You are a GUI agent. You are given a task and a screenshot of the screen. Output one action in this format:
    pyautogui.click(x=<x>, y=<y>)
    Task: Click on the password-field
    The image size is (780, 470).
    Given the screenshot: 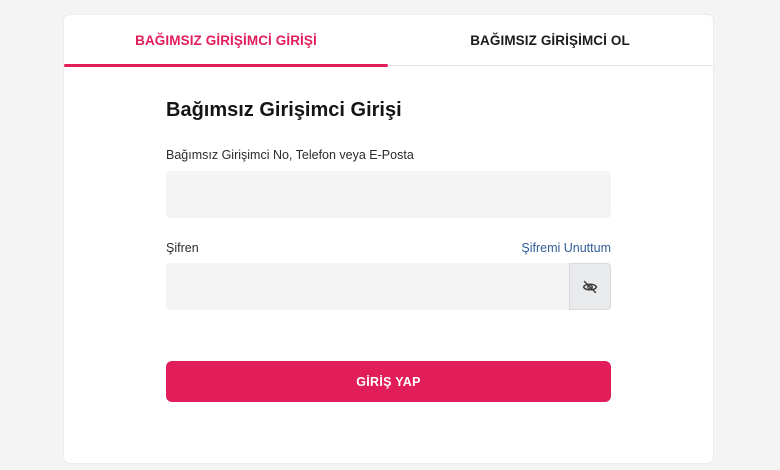 What is the action you would take?
    pyautogui.click(x=388, y=286)
    